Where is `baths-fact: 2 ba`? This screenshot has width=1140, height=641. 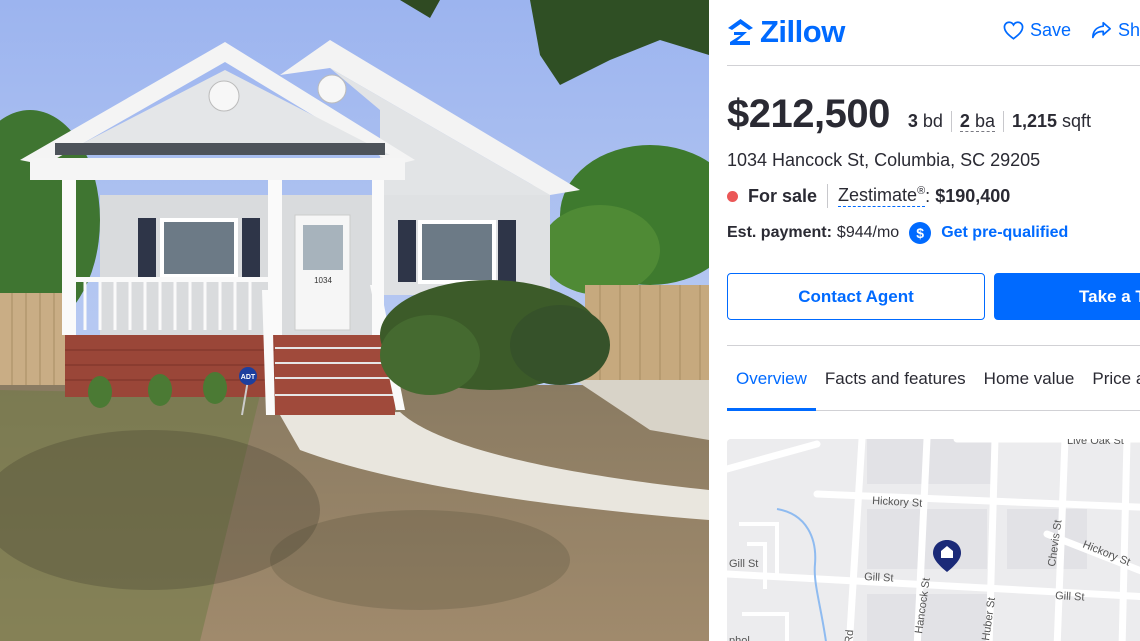 baths-fact: 2 ba is located at coordinates (976, 121).